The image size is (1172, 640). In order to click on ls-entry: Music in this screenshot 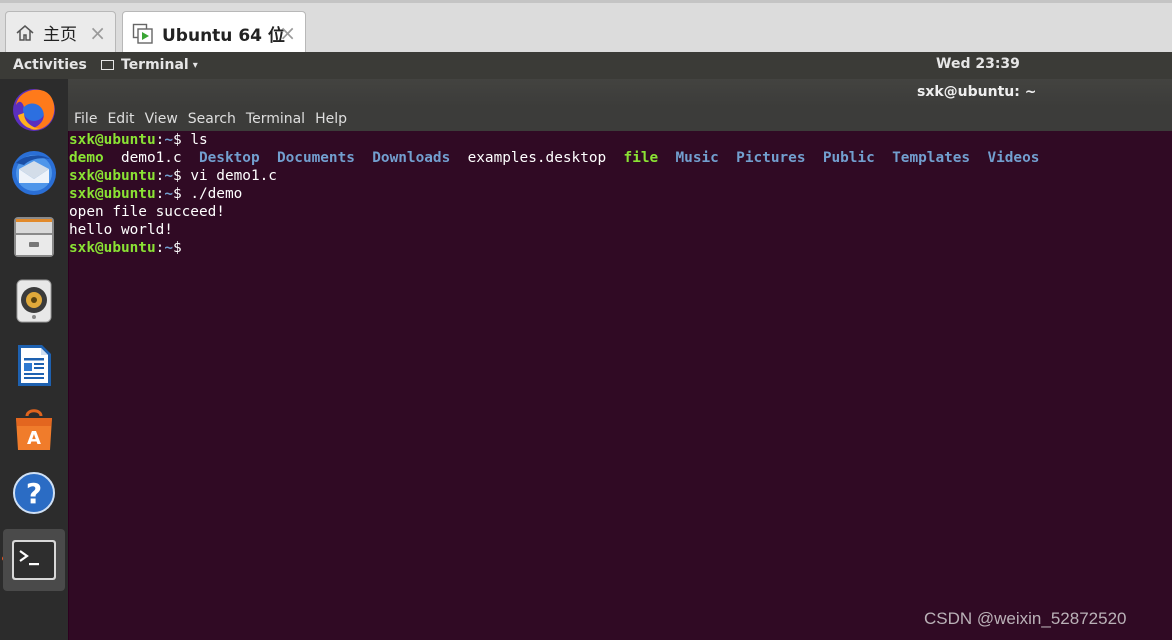, I will do `click(697, 158)`.